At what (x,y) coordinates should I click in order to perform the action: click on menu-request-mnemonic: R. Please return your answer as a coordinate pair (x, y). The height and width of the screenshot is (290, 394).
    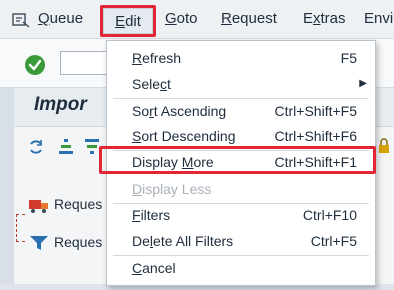
    Looking at the image, I should click on (226, 18).